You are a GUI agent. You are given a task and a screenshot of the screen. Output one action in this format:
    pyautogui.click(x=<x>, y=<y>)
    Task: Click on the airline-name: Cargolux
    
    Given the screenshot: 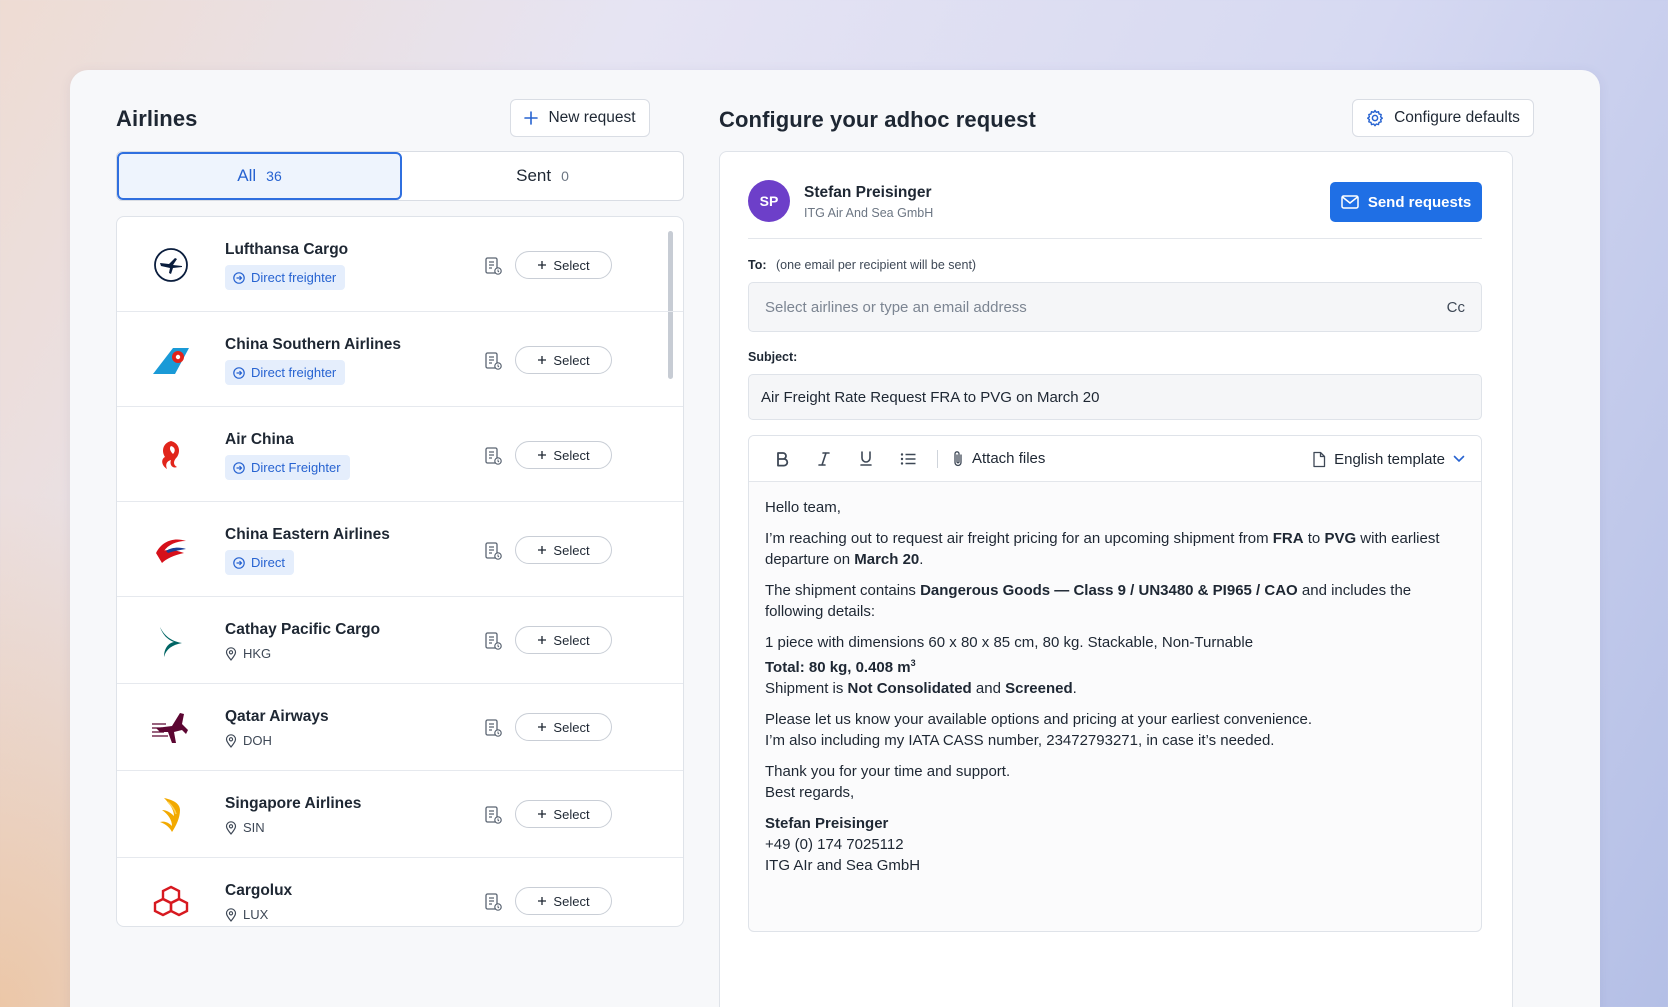 What is the action you would take?
    pyautogui.click(x=259, y=890)
    